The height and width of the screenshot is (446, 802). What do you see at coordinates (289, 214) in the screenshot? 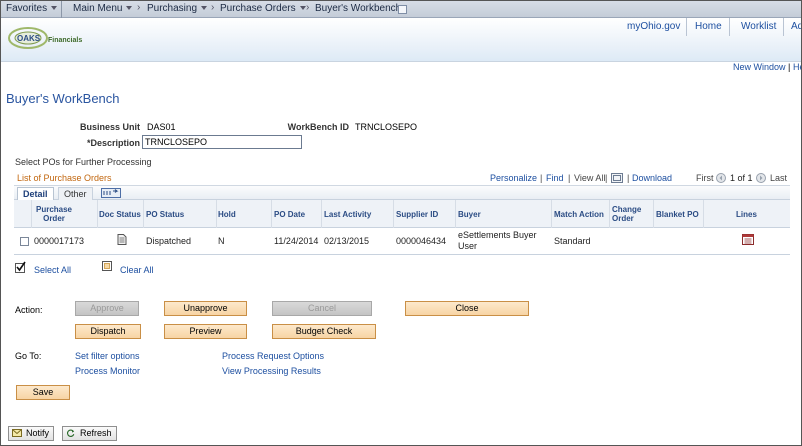
I see `column-po-date: PO Date` at bounding box center [289, 214].